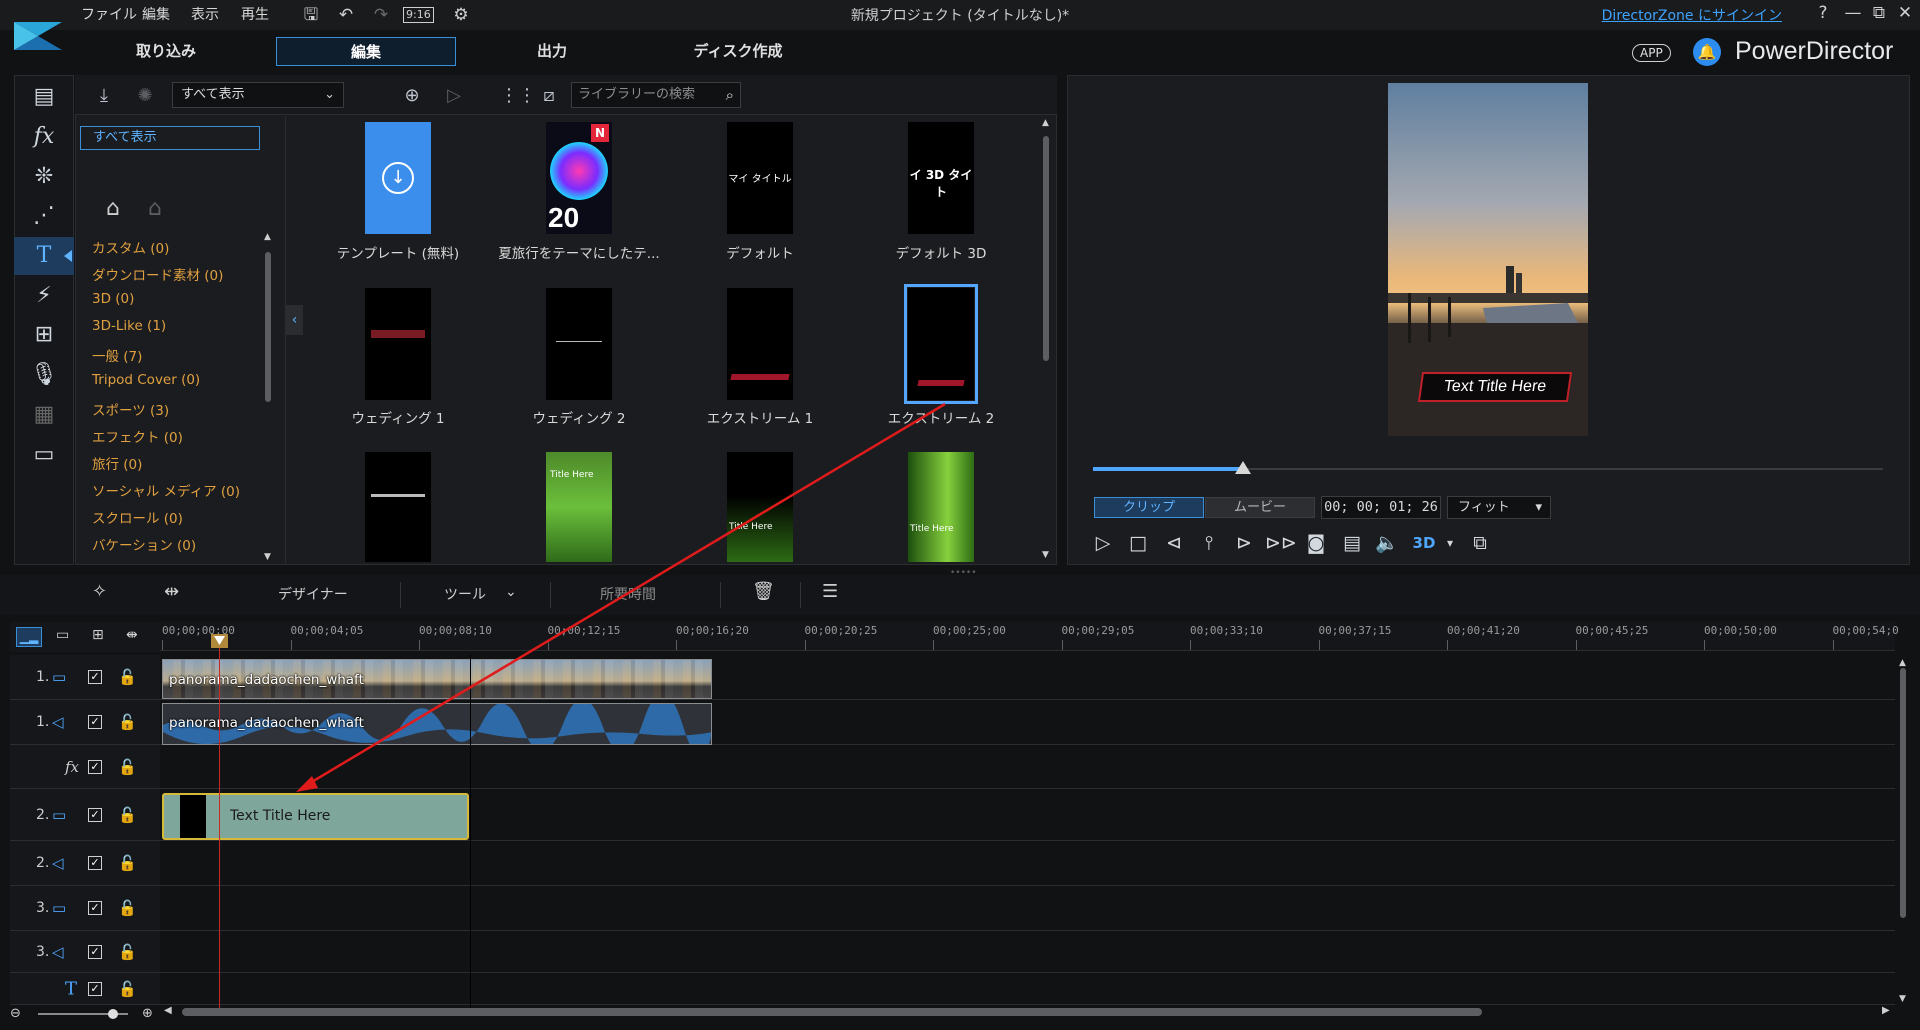 This screenshot has width=1920, height=1030. Describe the element at coordinates (113, 299) in the screenshot. I see `category-item: 3D (0)` at that location.